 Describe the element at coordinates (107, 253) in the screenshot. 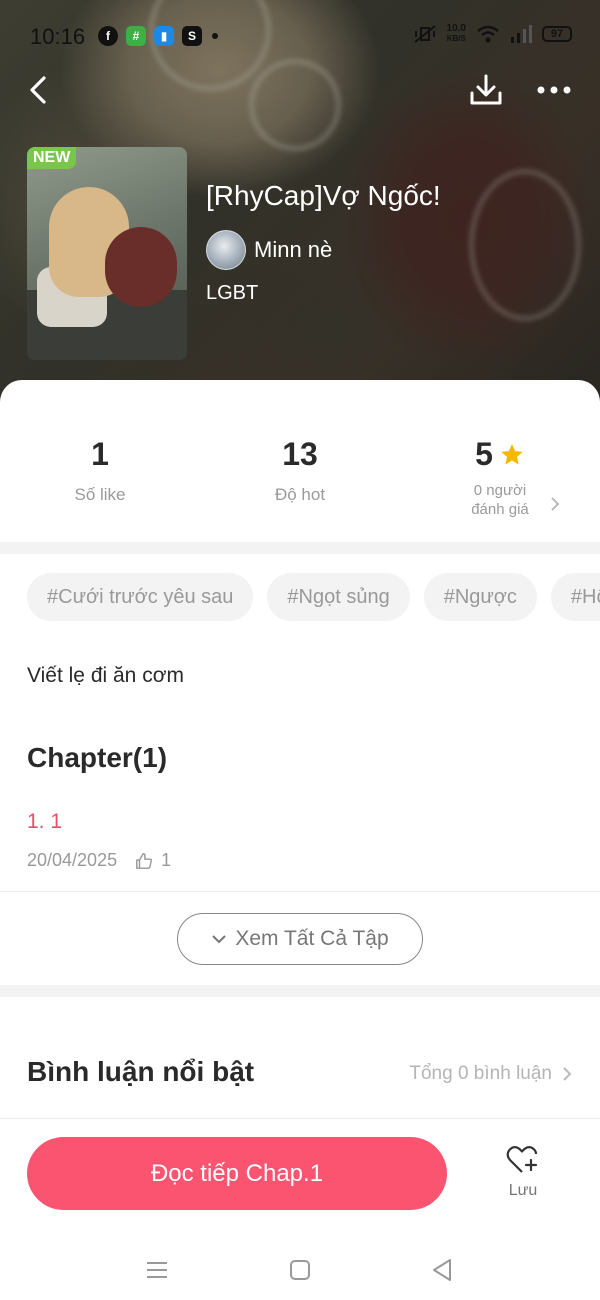

I see `story-cover-image: NEW` at that location.